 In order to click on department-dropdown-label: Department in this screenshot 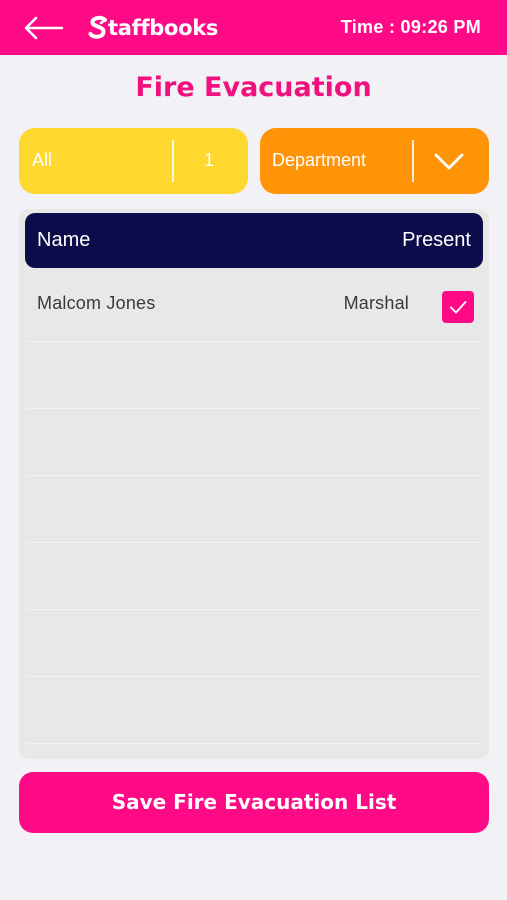, I will do `click(319, 160)`.